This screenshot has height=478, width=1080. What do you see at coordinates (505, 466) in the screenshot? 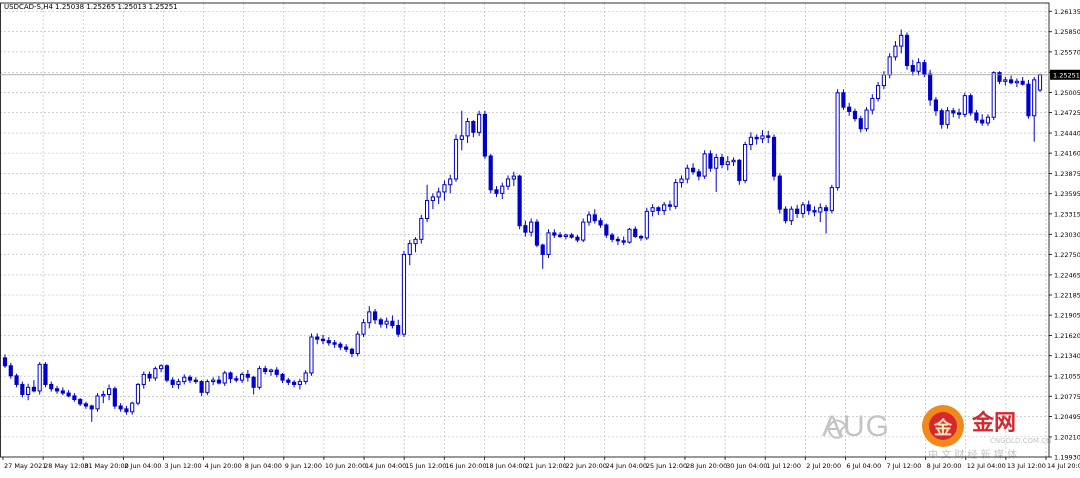
I see `time-tick-label: 18 Jun 04:00` at bounding box center [505, 466].